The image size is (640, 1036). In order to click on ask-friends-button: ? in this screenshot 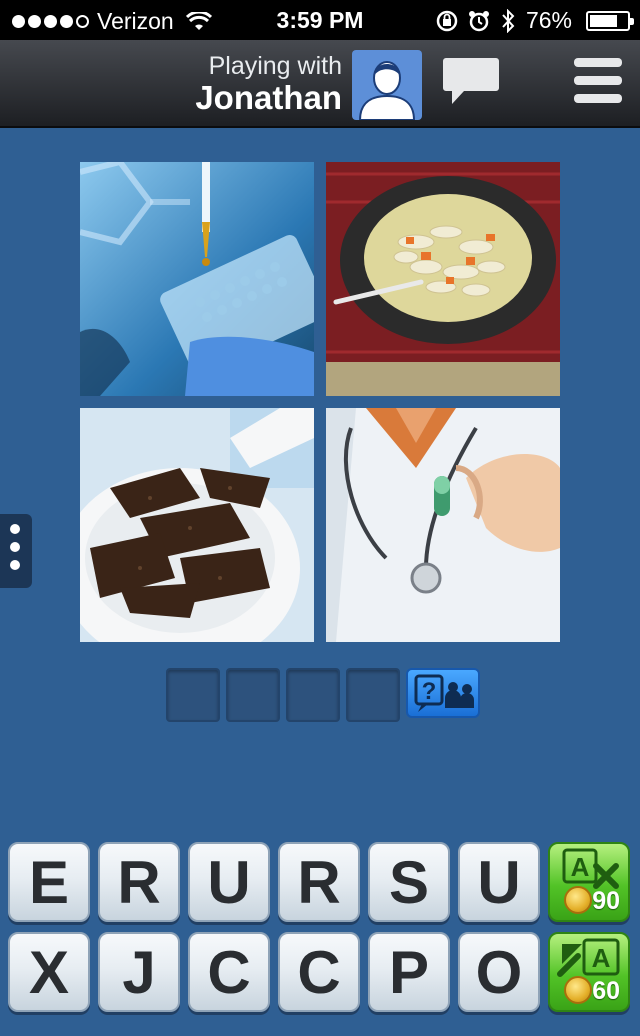, I will do `click(443, 693)`.